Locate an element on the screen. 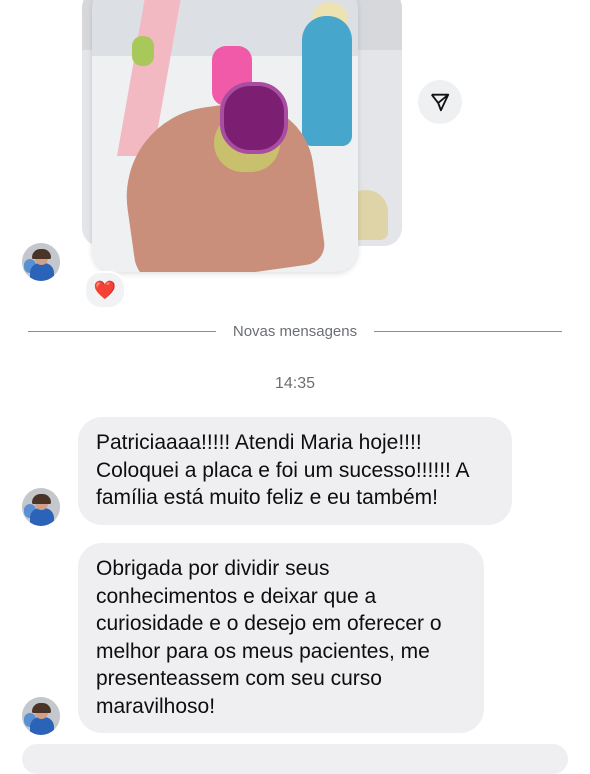 The image size is (590, 774). message-bubble-partial is located at coordinates (295, 759).